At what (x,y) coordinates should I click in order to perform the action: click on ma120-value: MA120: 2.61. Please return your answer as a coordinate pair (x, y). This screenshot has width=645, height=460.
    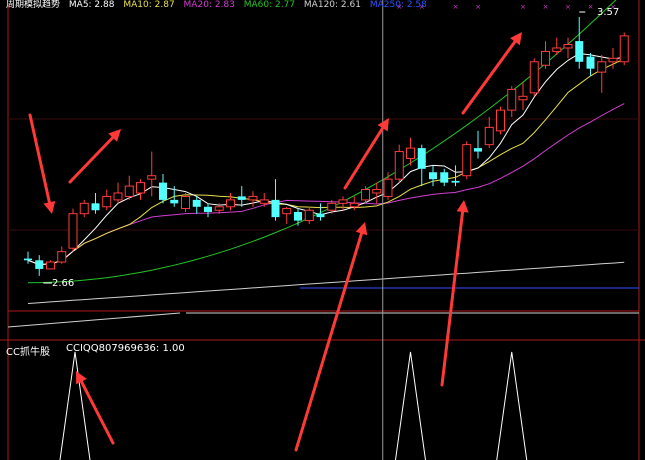
    Looking at the image, I should click on (332, 5).